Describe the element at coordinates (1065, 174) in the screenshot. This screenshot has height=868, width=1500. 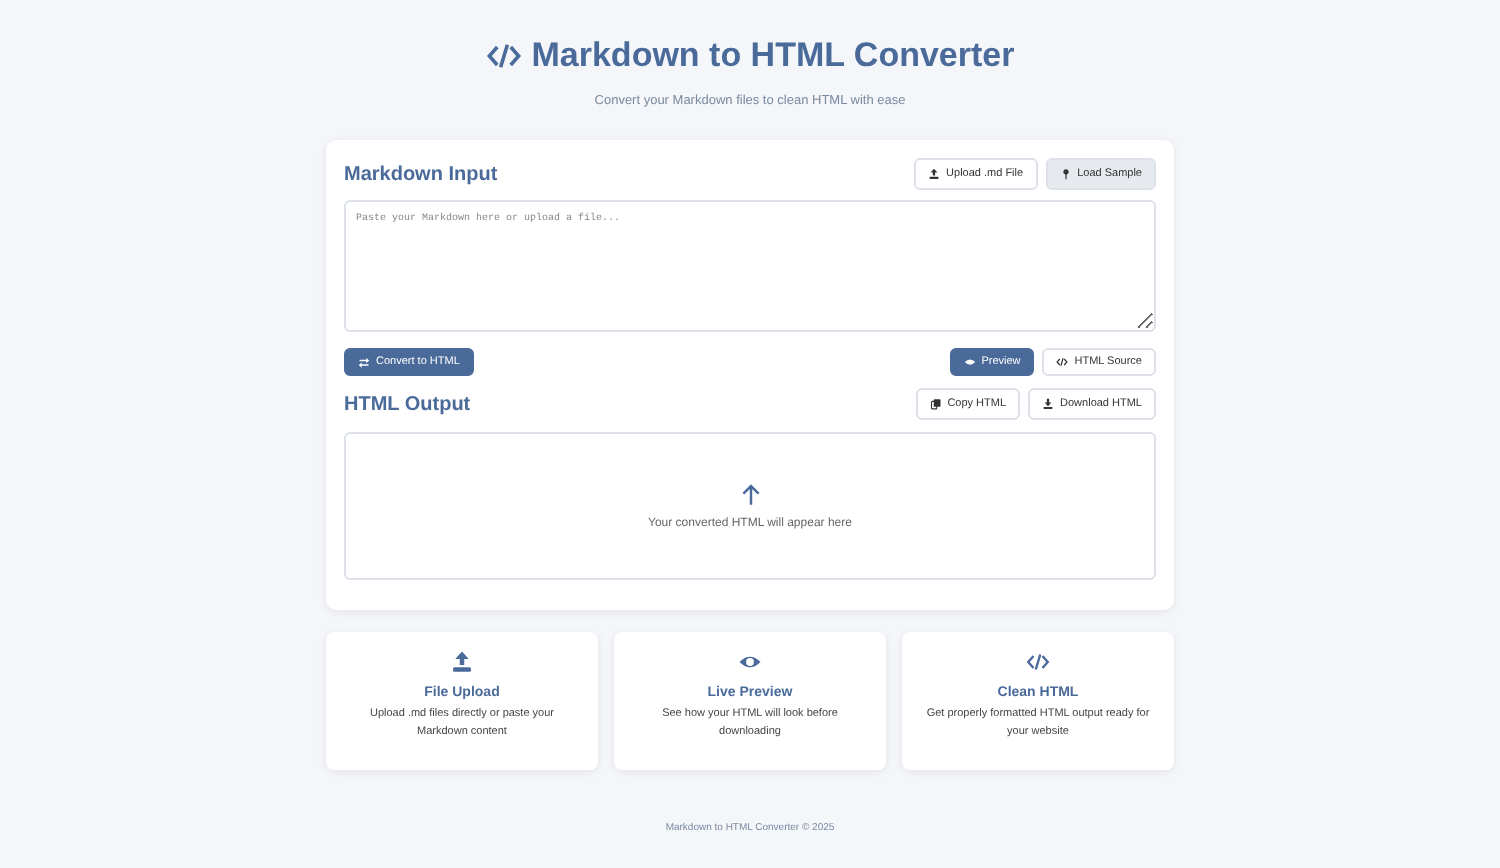
I see `pin-icon` at that location.